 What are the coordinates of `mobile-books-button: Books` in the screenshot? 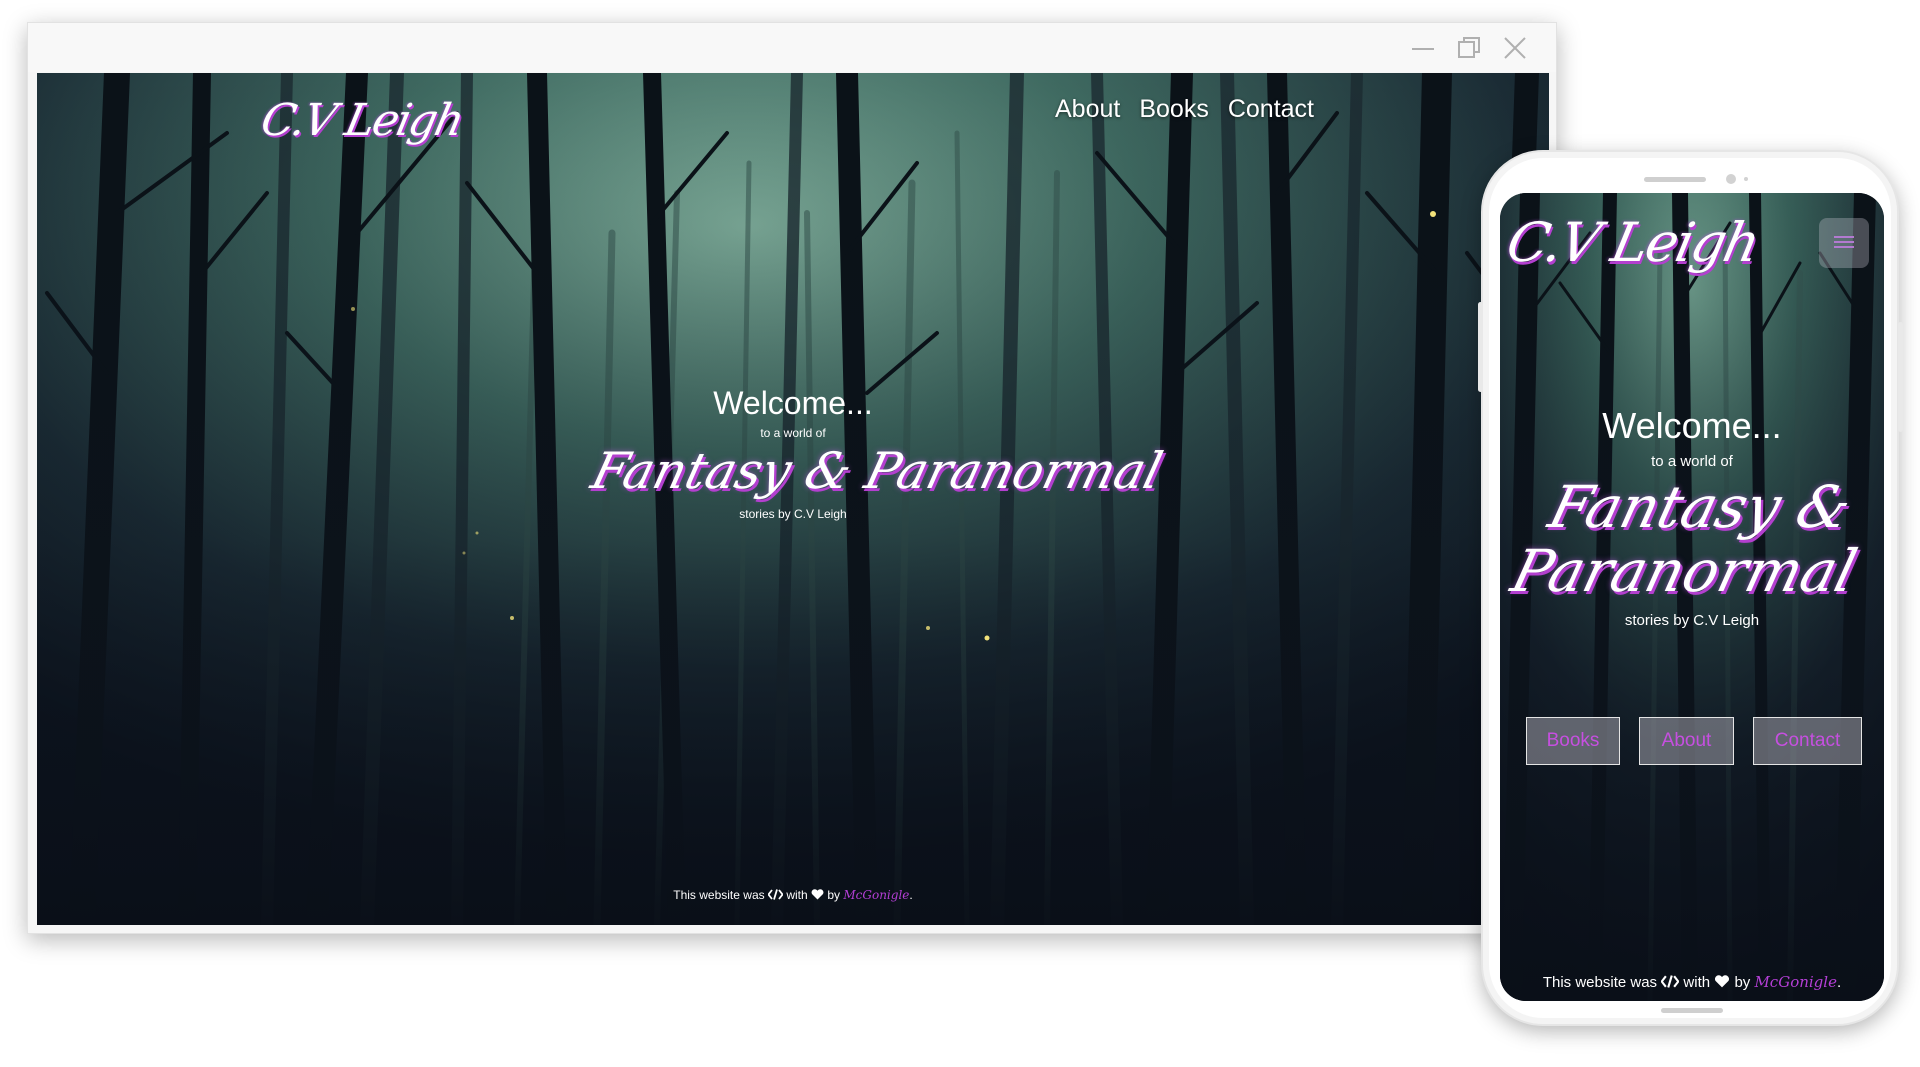 It's located at (1573, 741).